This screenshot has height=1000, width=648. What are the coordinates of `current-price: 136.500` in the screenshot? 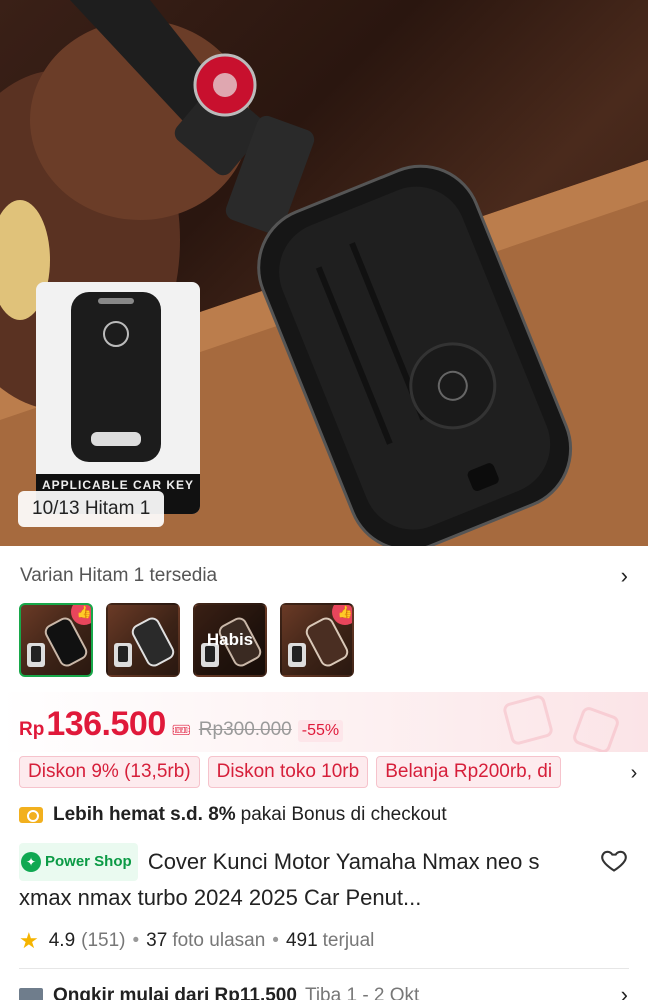 It's located at (106, 724).